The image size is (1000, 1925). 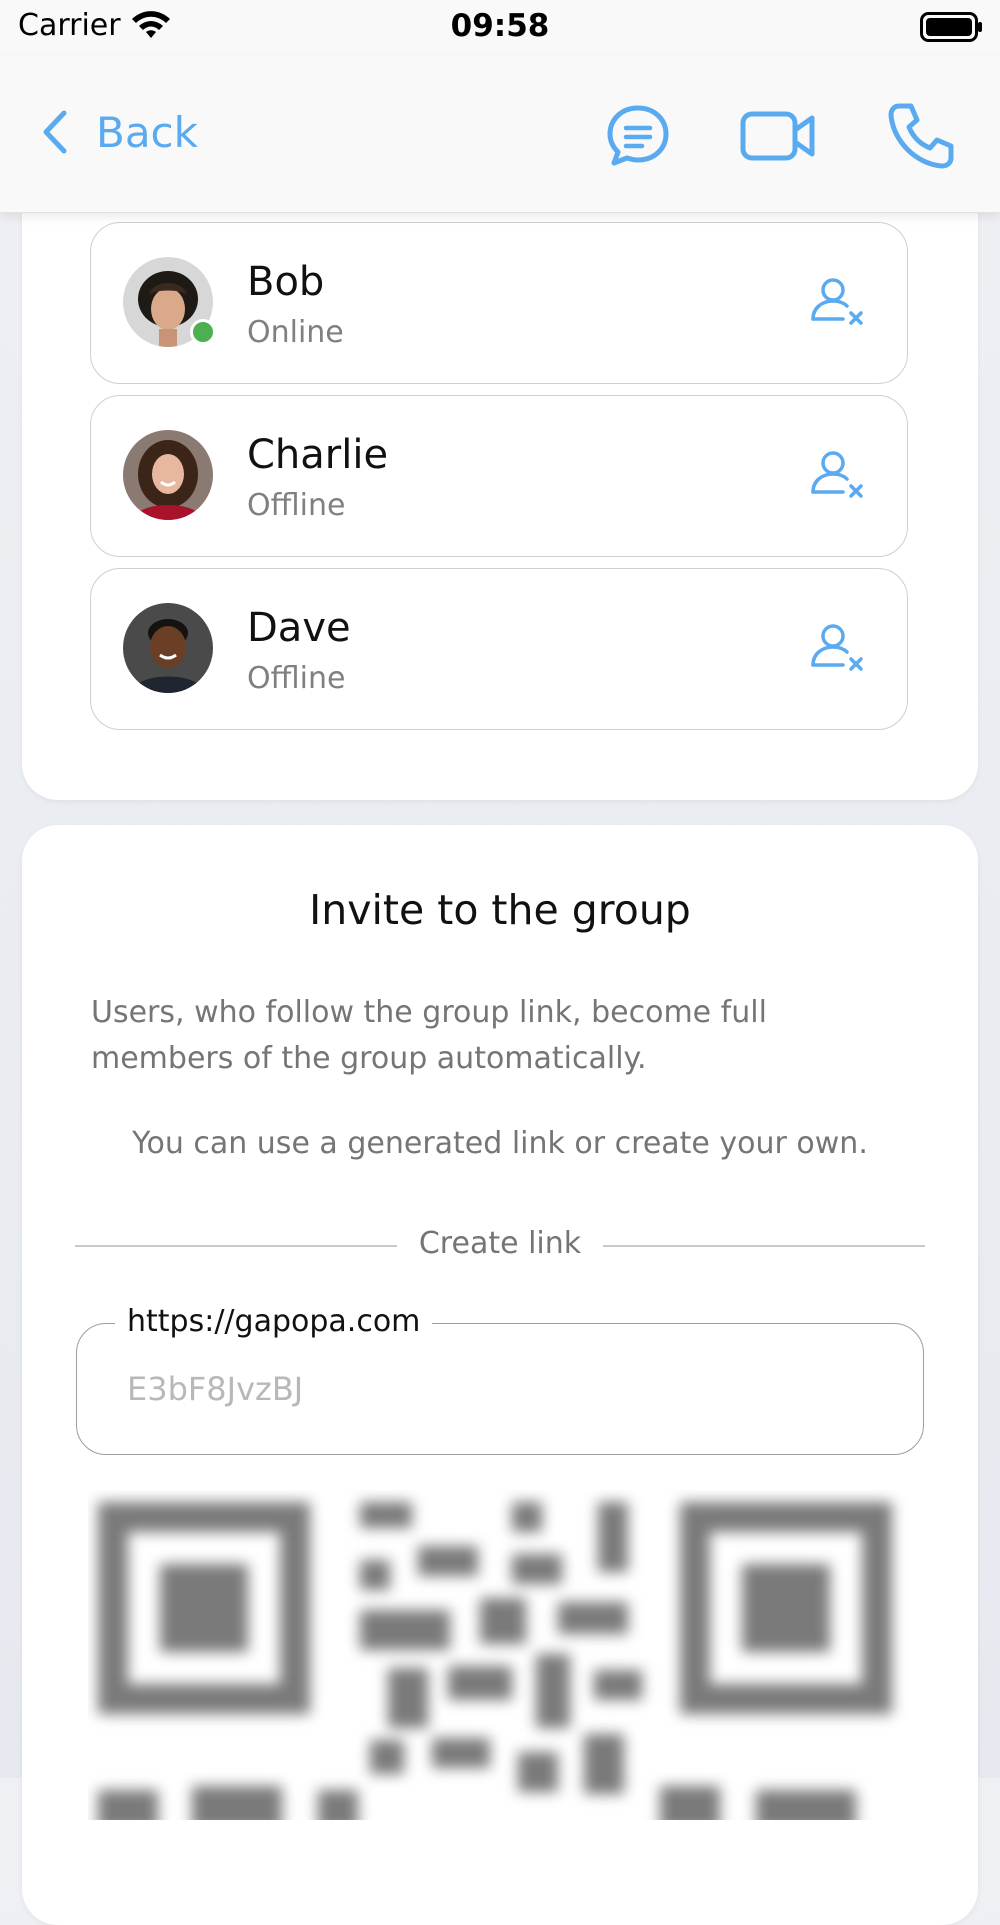 I want to click on nav-bar: Back, so click(x=500, y=134).